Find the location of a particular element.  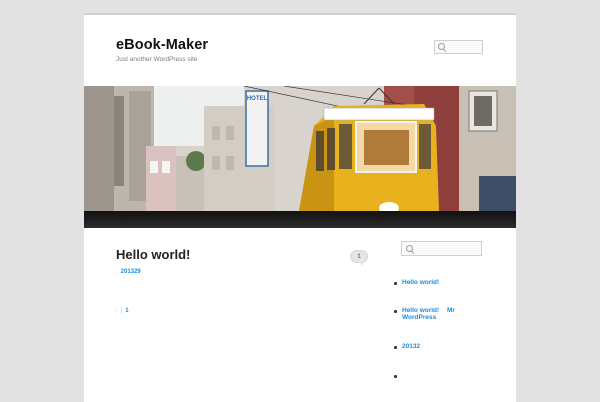

post-footer-meta: : | 1 is located at coordinates (122, 311).